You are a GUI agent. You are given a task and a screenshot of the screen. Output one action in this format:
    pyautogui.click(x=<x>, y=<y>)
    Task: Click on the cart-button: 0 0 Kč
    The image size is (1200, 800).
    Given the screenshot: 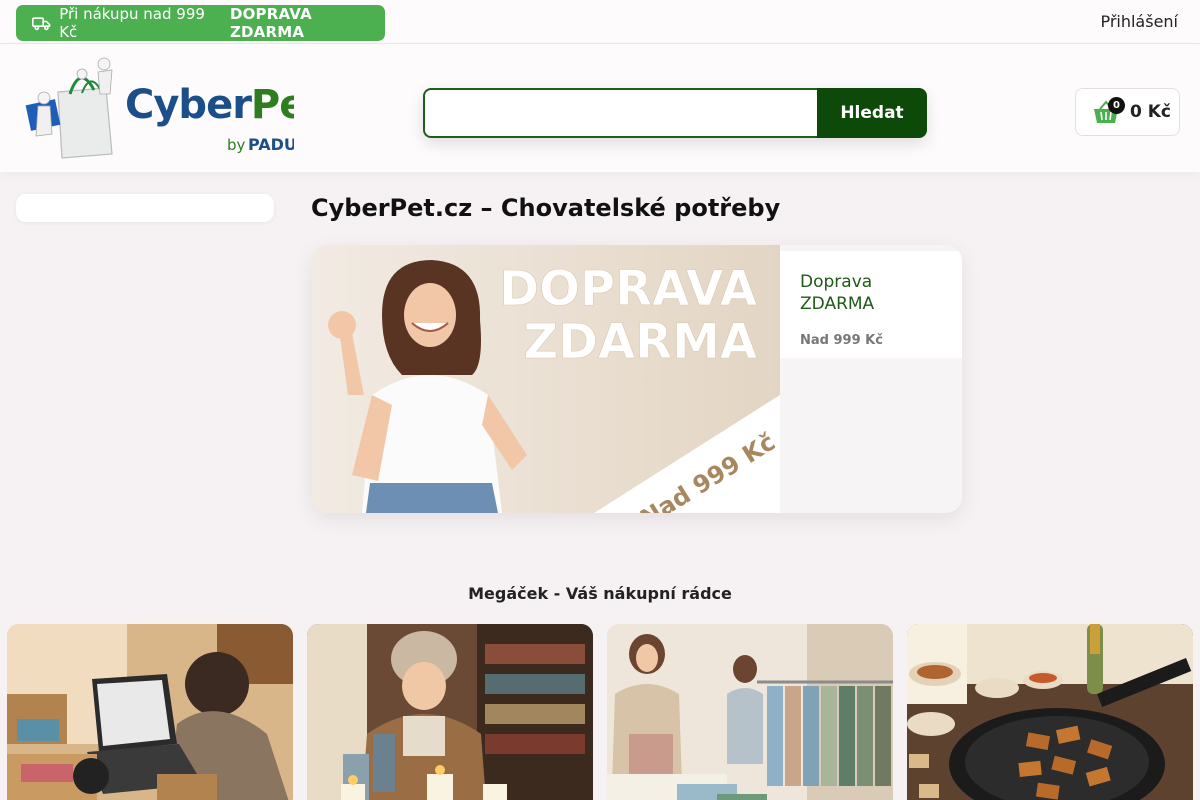 What is the action you would take?
    pyautogui.click(x=1127, y=112)
    